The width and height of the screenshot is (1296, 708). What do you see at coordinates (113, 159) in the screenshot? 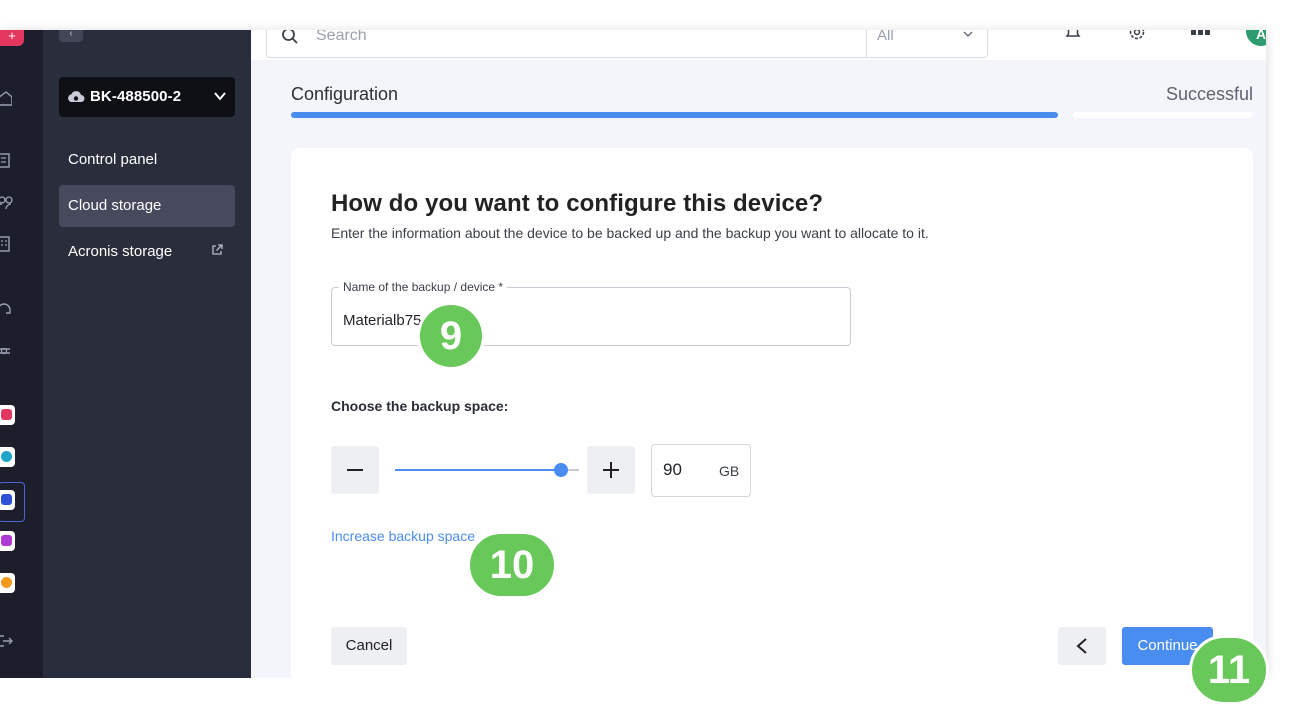
I see `sidebar-item-label: Control panel` at bounding box center [113, 159].